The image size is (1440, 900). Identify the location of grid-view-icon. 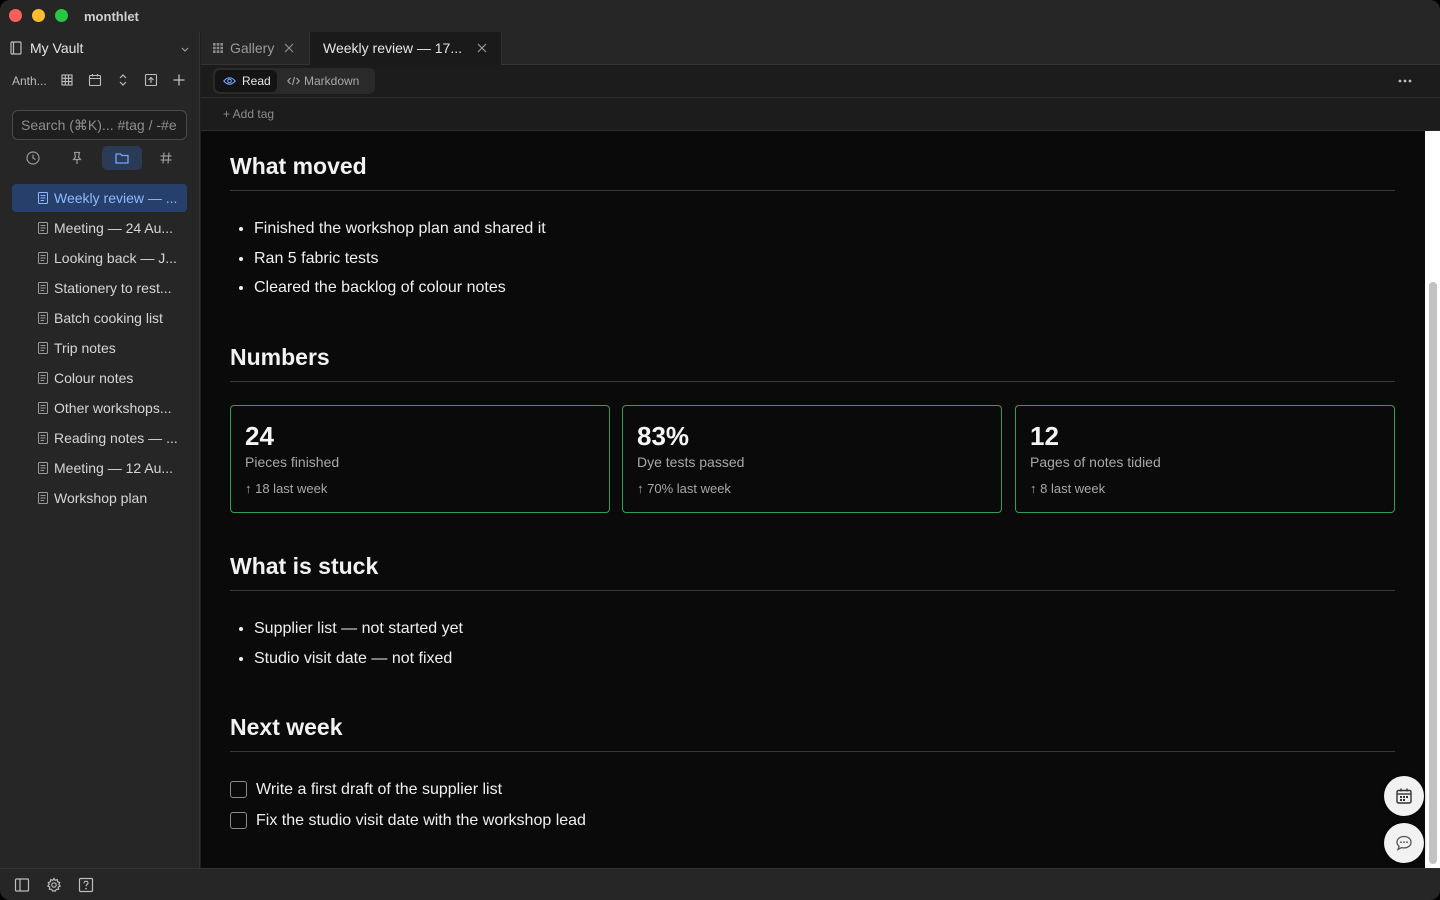
(67, 80).